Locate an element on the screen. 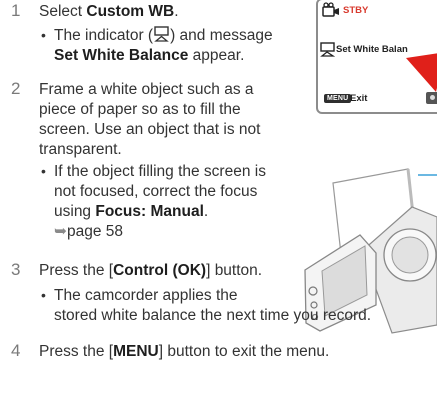 The height and width of the screenshot is (394, 437). lcd-status-text: STBY is located at coordinates (356, 10).